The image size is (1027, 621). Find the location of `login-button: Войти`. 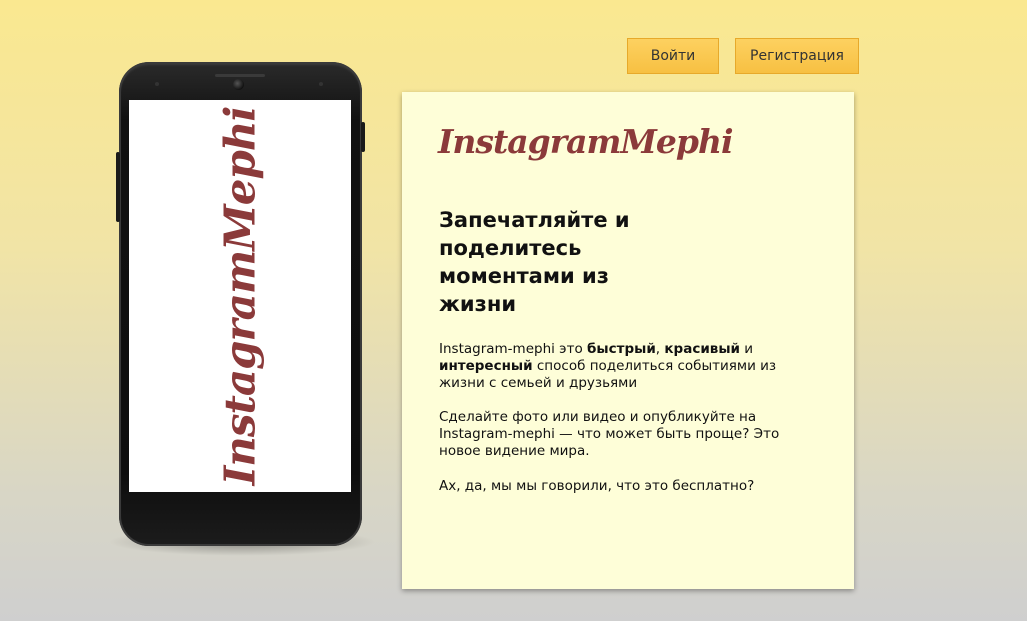

login-button: Войти is located at coordinates (673, 56).